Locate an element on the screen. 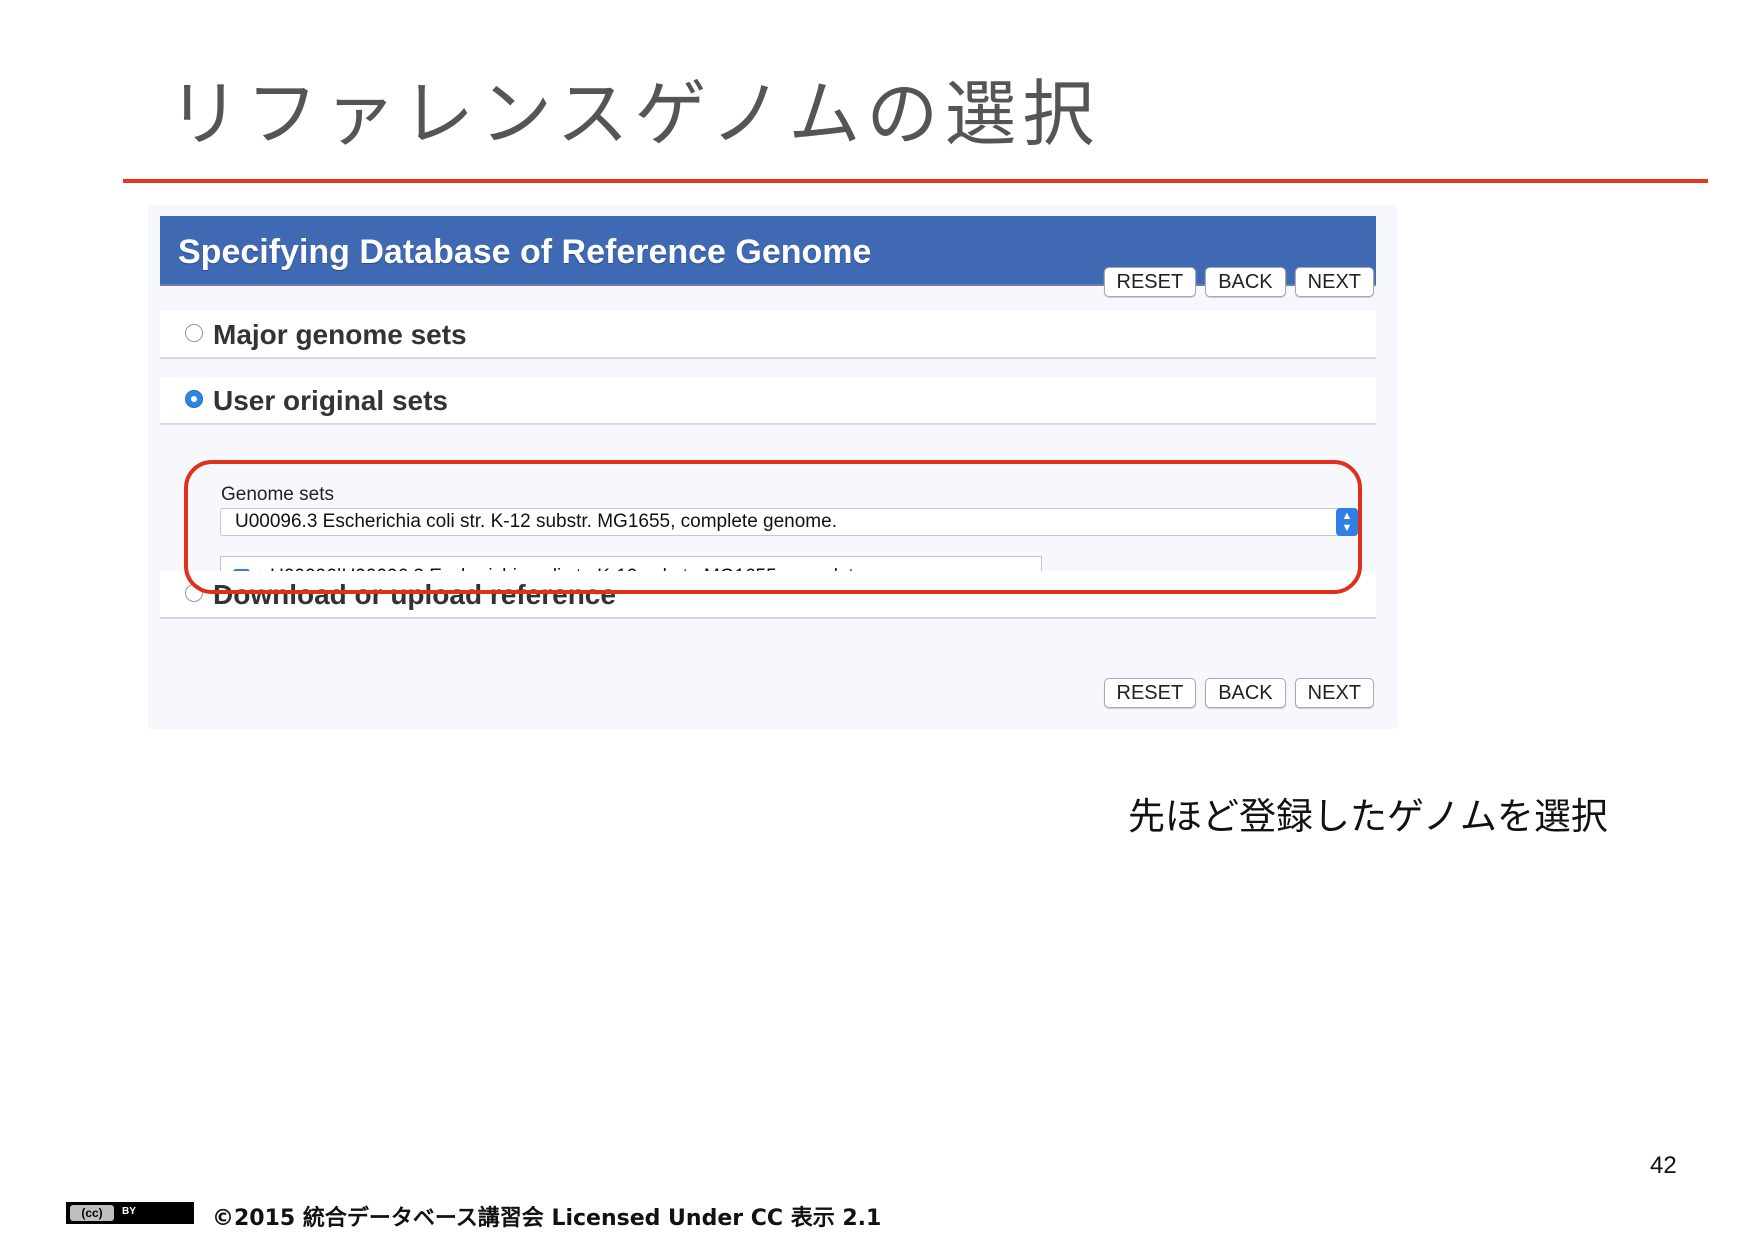  next-button-bottom: NEXT is located at coordinates (1334, 693).